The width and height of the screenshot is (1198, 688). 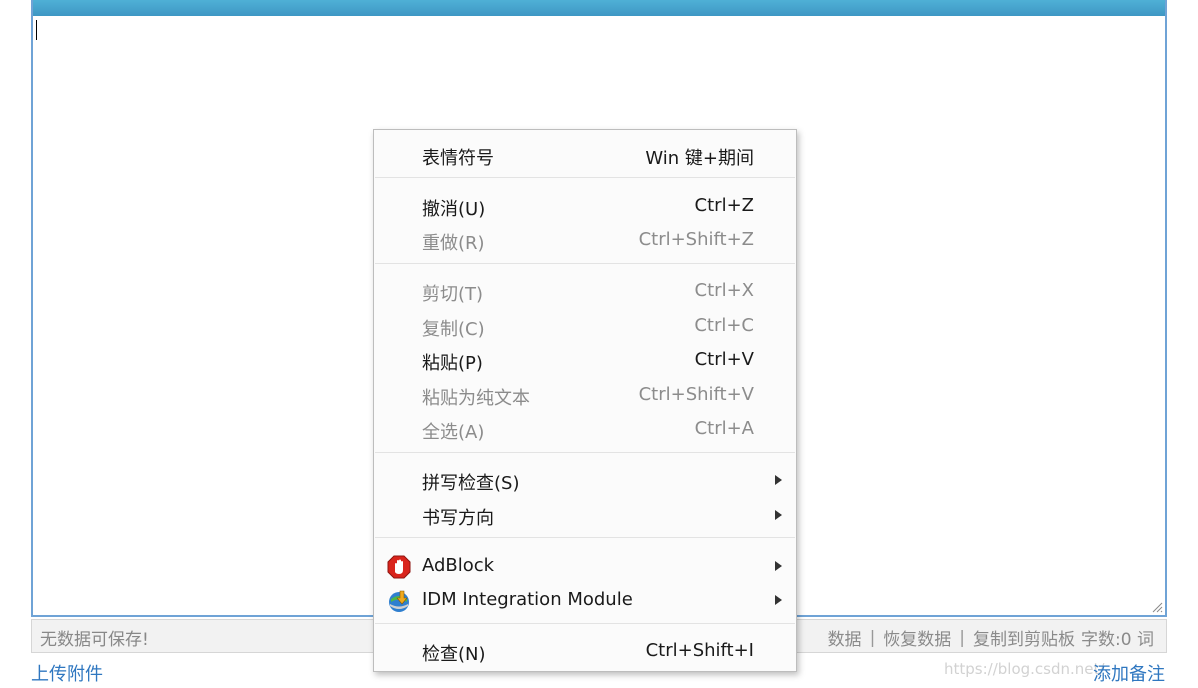 What do you see at coordinates (453, 294) in the screenshot?
I see `menu-item-label: 剪切(T)` at bounding box center [453, 294].